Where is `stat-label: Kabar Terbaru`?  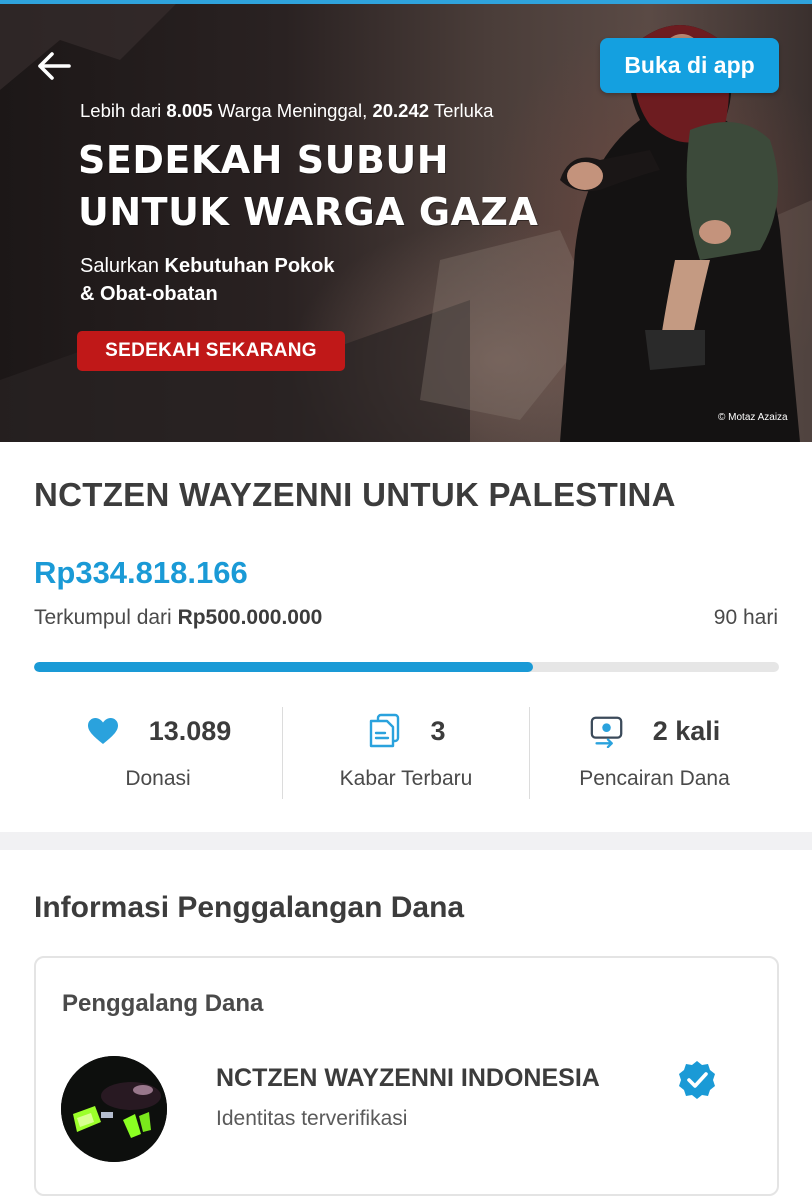
stat-label: Kabar Terbaru is located at coordinates (406, 778).